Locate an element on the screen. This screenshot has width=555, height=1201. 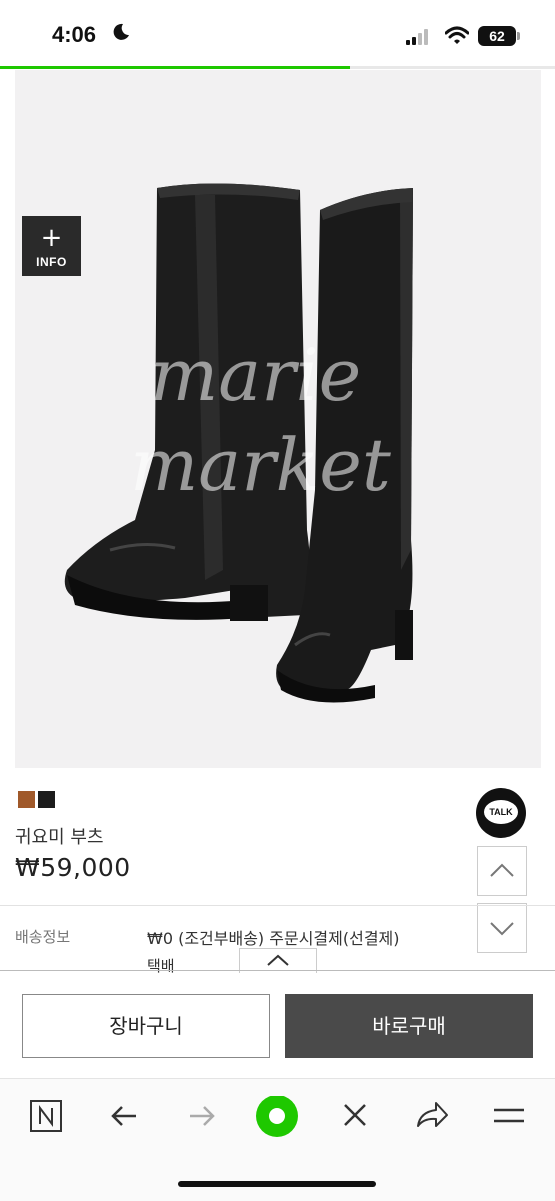
divider is located at coordinates (277, 905).